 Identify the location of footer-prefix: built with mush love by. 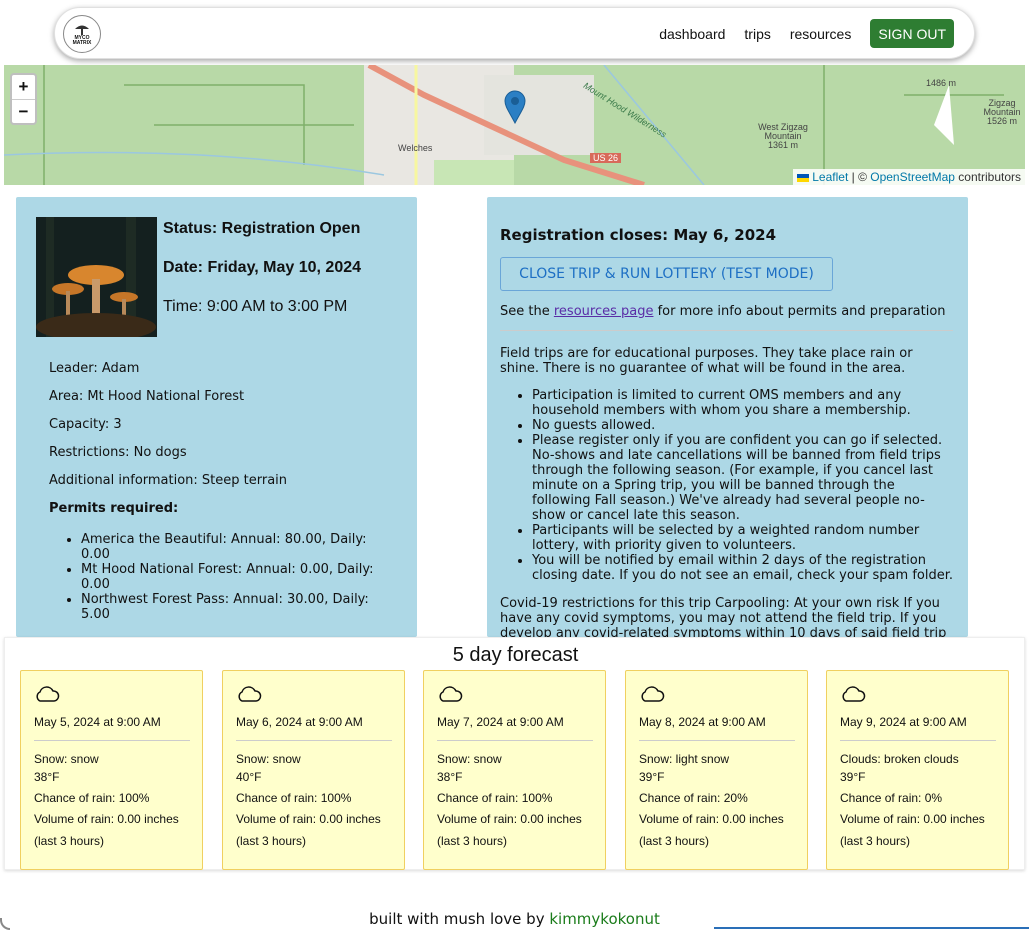
(459, 919).